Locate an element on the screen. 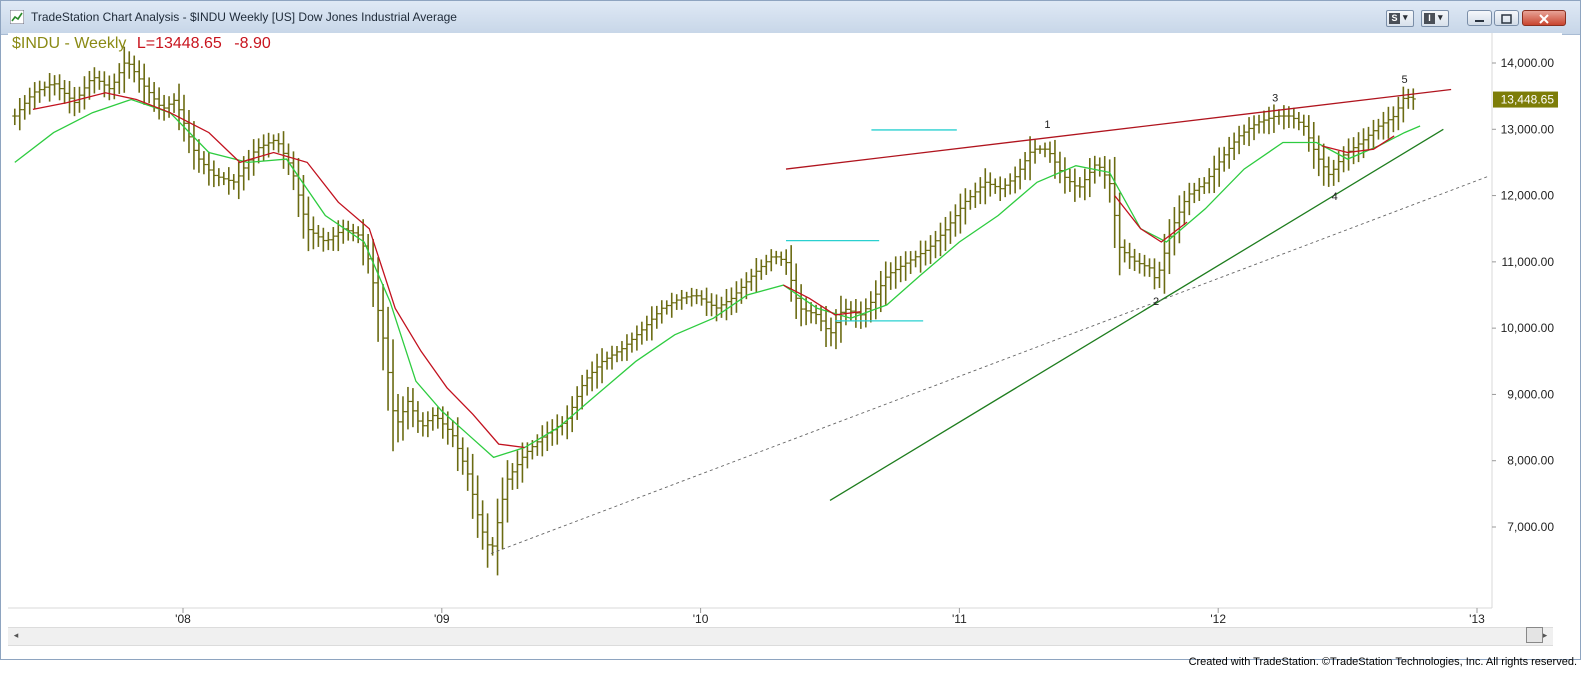  y-tick-label: 7,000.00 is located at coordinates (1530, 527).